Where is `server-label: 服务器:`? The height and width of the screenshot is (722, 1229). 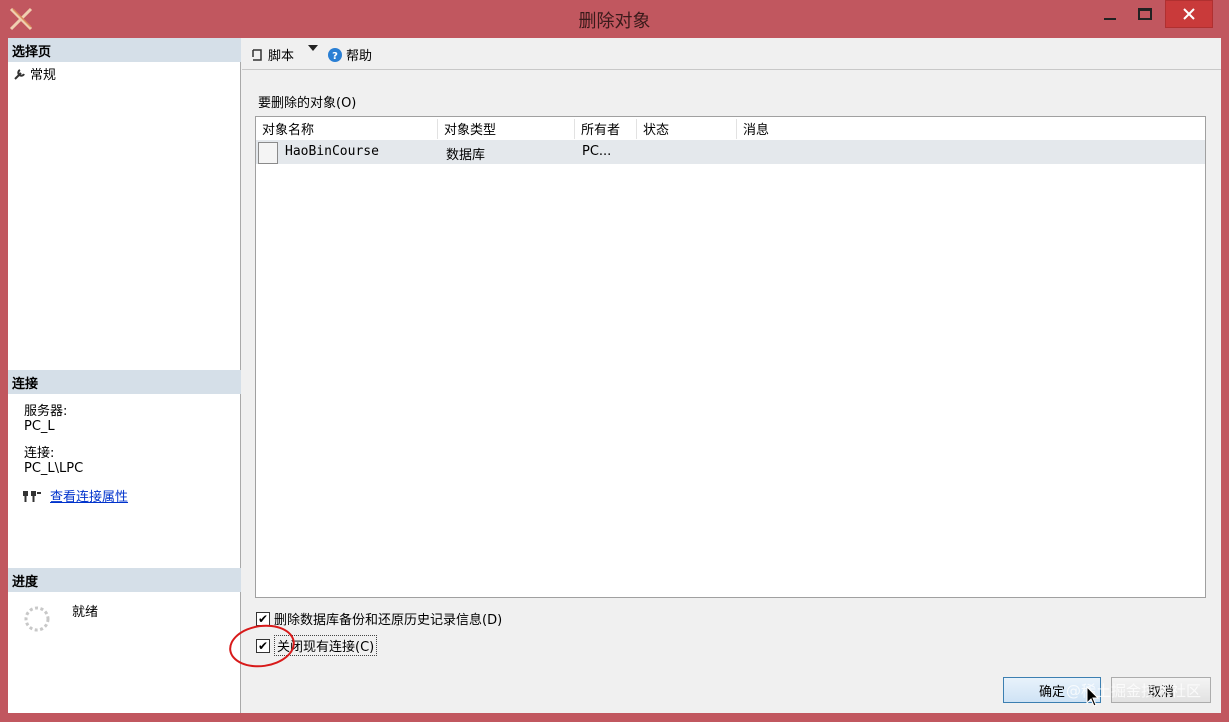
server-label: 服务器: is located at coordinates (46, 411).